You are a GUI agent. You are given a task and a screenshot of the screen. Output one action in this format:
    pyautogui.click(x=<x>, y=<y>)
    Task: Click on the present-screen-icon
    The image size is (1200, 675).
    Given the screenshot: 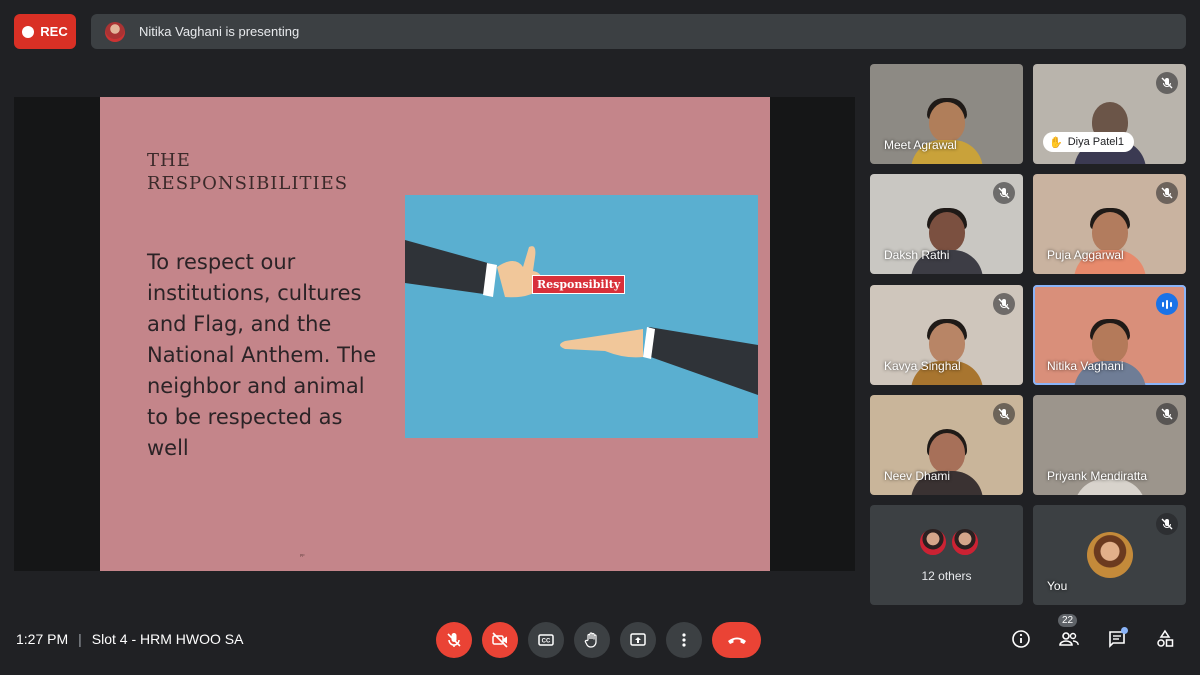 What is the action you would take?
    pyautogui.click(x=638, y=639)
    